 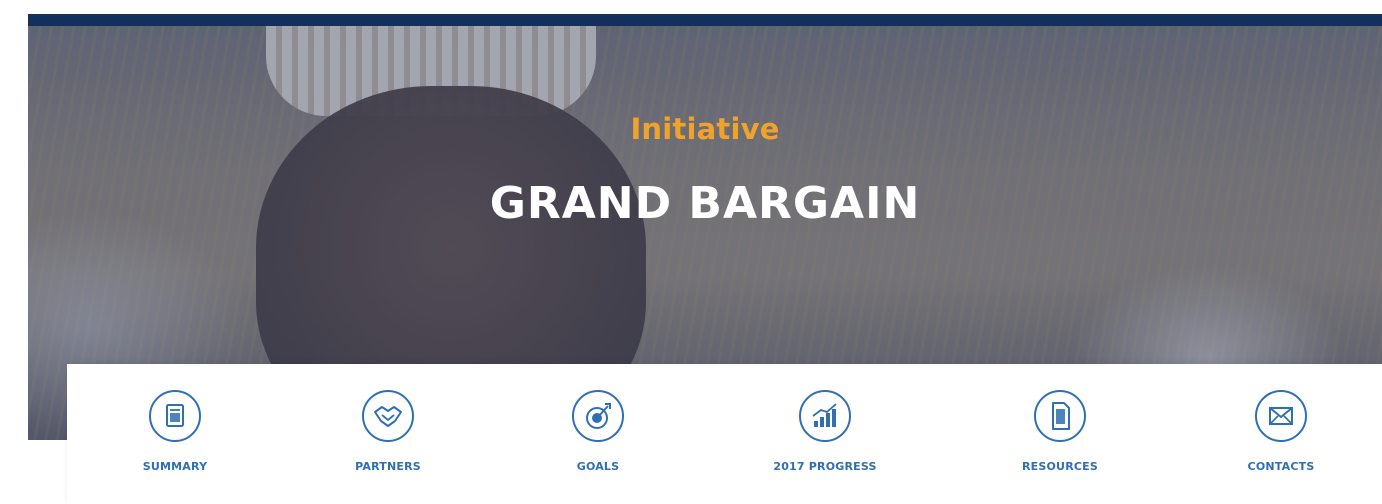 I want to click on file-icon, so click(x=1060, y=416).